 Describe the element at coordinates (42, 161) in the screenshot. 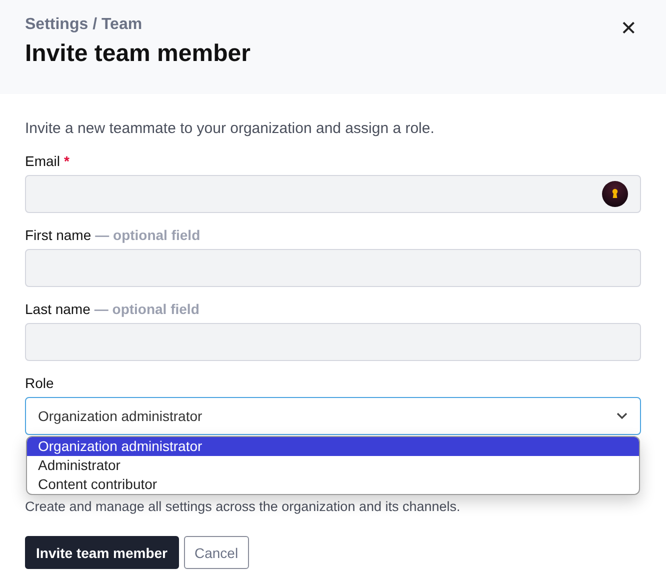

I see `field-label: Email` at that location.